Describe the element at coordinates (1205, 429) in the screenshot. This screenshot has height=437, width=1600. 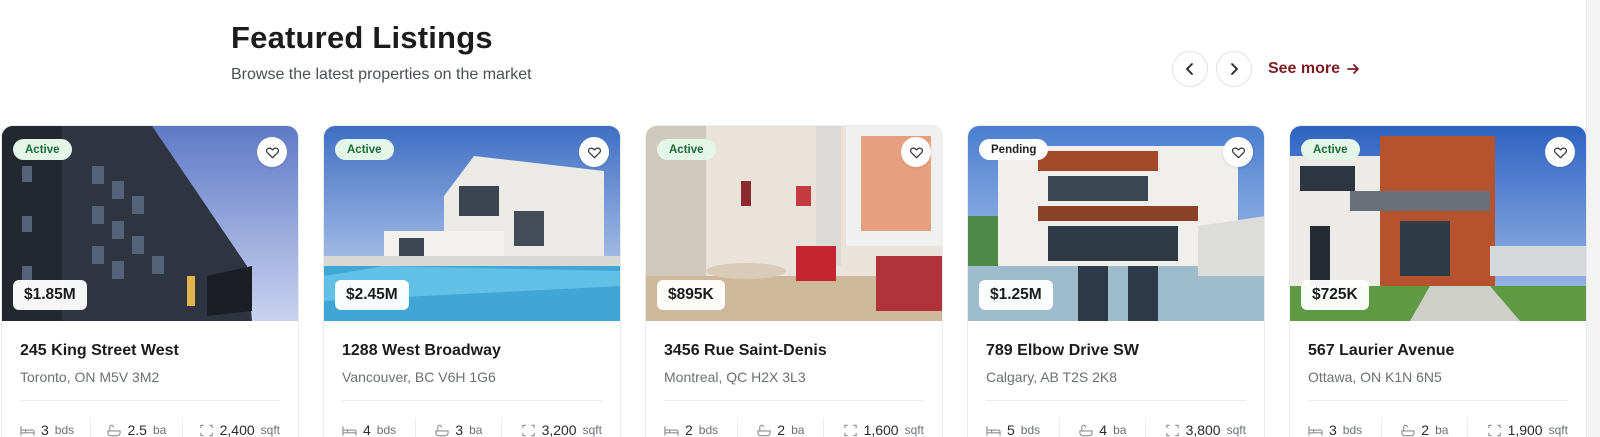
I see `area-spec: 3,800 sqft` at that location.